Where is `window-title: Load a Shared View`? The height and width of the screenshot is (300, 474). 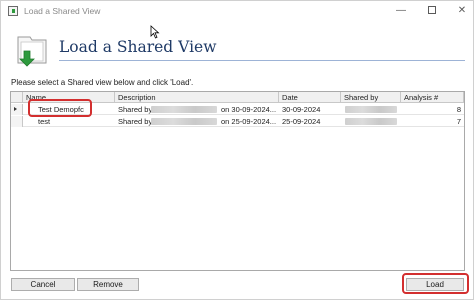 window-title: Load a Shared View is located at coordinates (62, 11).